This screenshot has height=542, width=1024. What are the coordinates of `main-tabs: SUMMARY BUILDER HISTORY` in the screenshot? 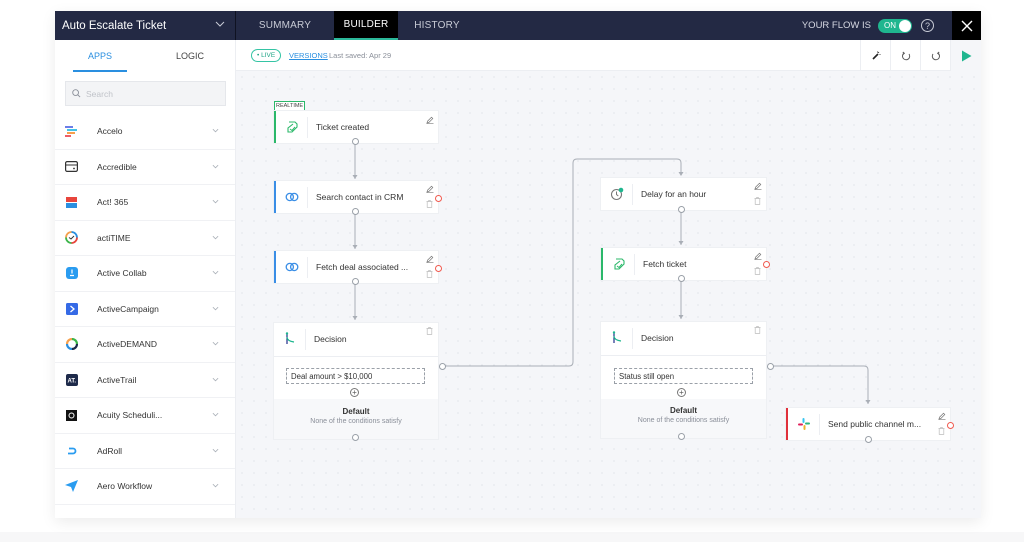 It's located at (356, 25).